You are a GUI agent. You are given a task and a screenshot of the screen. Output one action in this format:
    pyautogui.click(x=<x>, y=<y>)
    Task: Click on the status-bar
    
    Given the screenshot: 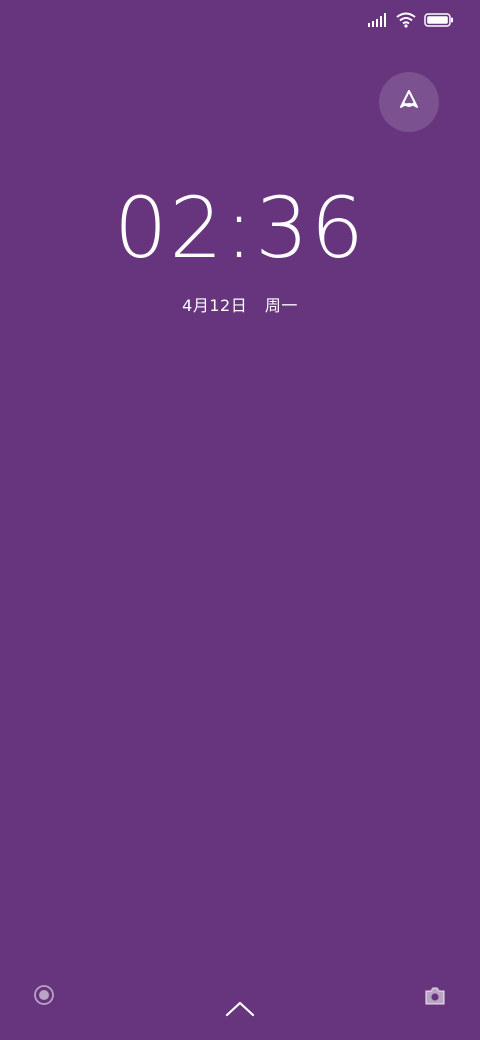 What is the action you would take?
    pyautogui.click(x=411, y=20)
    